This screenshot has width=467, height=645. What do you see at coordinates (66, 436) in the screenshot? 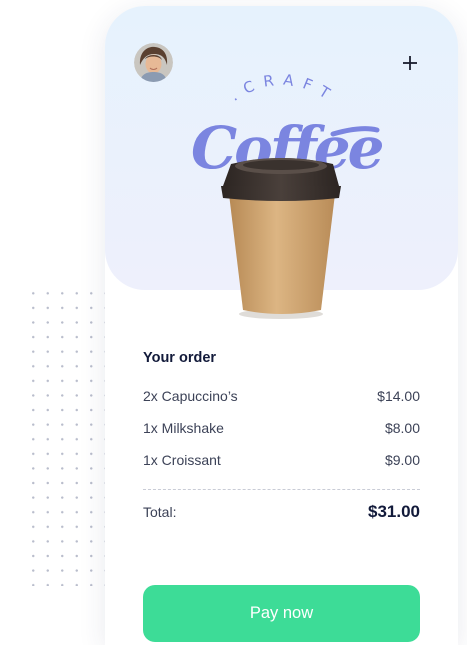
I see `dot-grid-decoration` at bounding box center [66, 436].